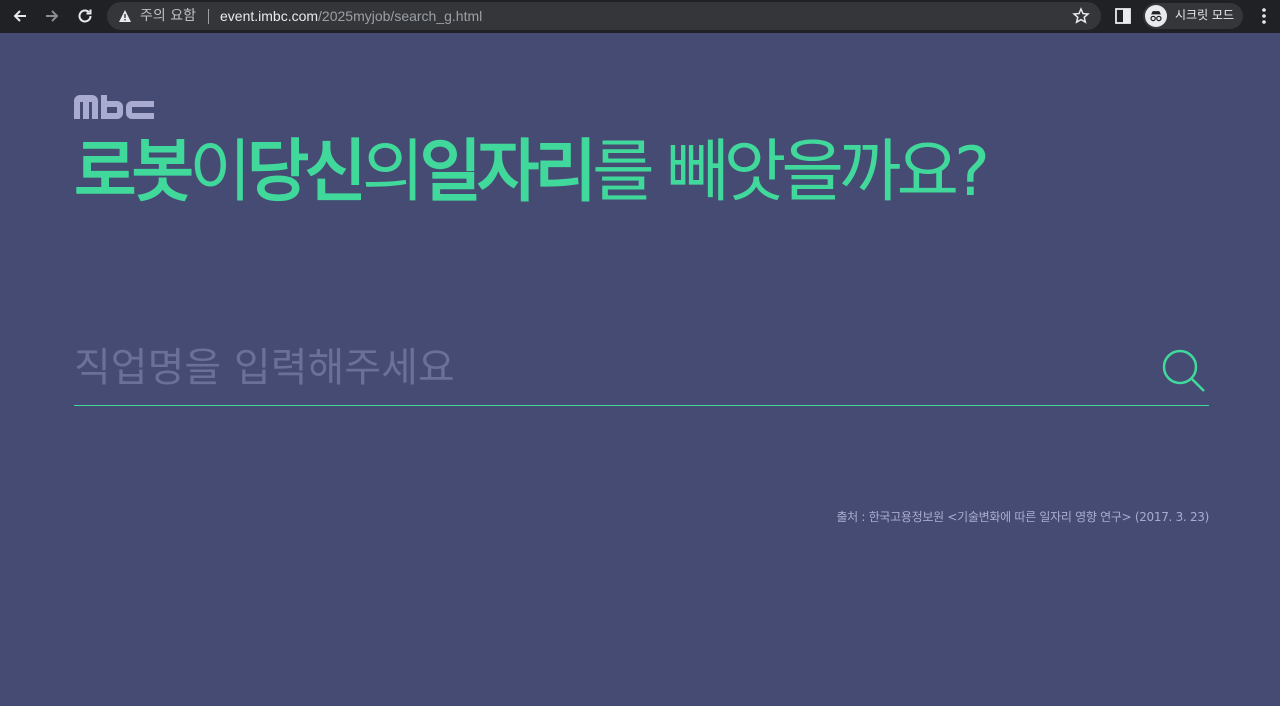 This screenshot has height=706, width=1280. I want to click on warning-icon, so click(125, 16).